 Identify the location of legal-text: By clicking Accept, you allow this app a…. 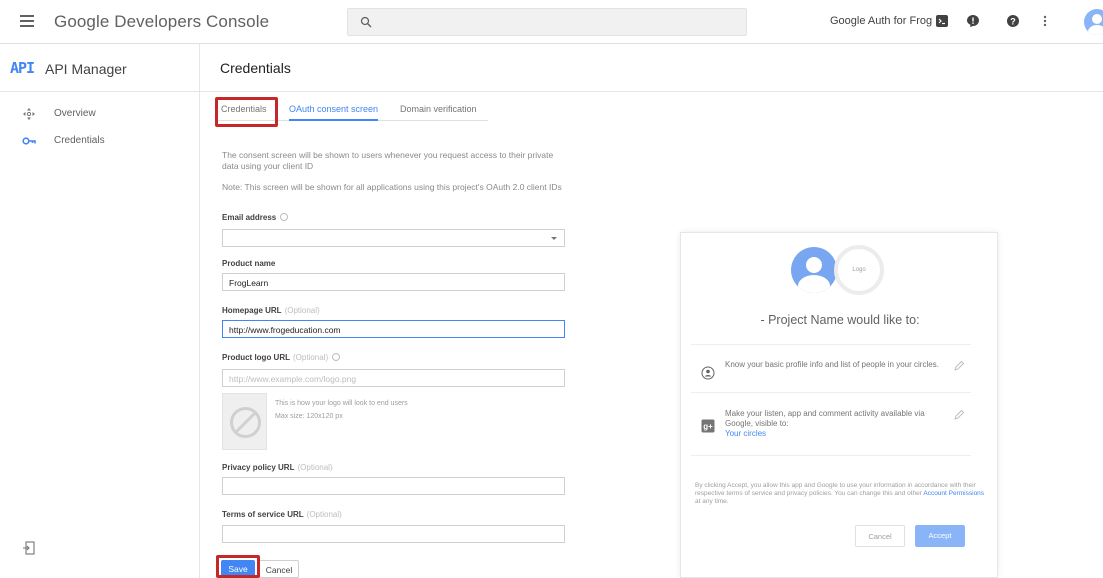
(840, 493).